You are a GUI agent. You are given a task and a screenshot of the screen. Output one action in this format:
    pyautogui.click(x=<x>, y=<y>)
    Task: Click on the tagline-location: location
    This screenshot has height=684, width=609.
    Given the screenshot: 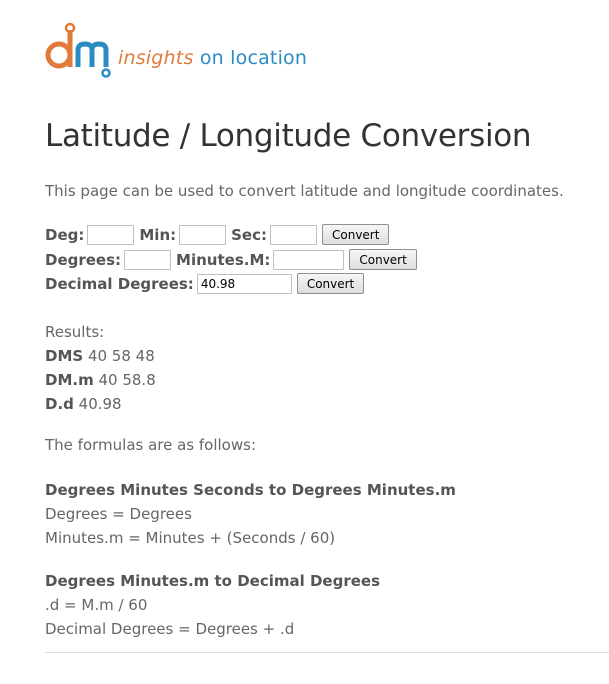 What is the action you would take?
    pyautogui.click(x=269, y=58)
    